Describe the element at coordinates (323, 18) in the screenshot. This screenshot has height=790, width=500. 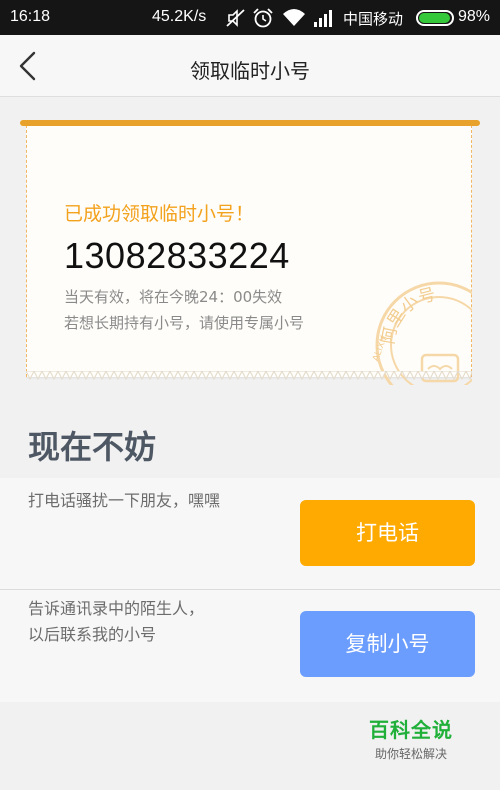
I see `signal-icon` at that location.